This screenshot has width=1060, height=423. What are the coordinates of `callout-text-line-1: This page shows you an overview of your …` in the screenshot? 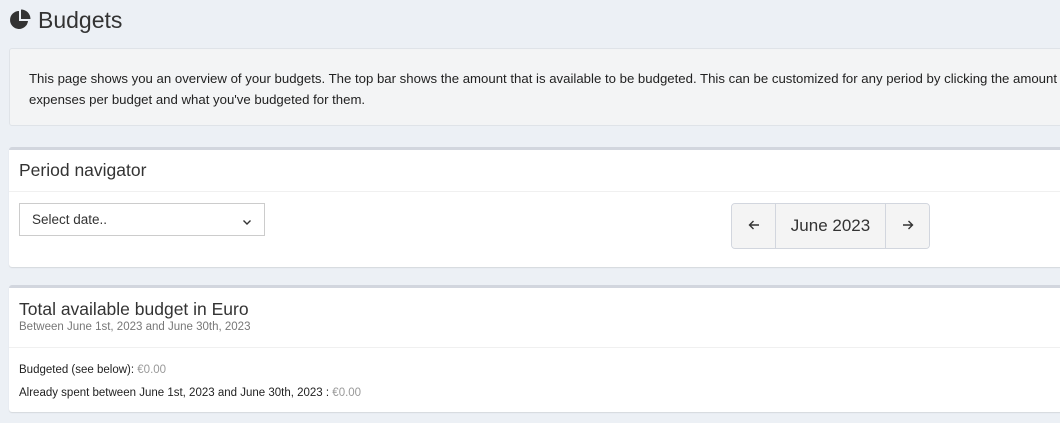 It's located at (544, 78).